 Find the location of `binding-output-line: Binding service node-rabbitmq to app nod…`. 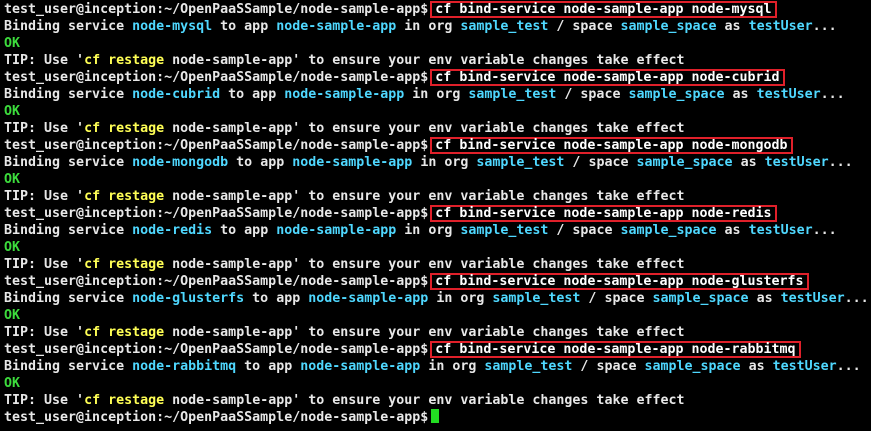

binding-output-line: Binding service node-rabbitmq to app nod… is located at coordinates (432, 366).